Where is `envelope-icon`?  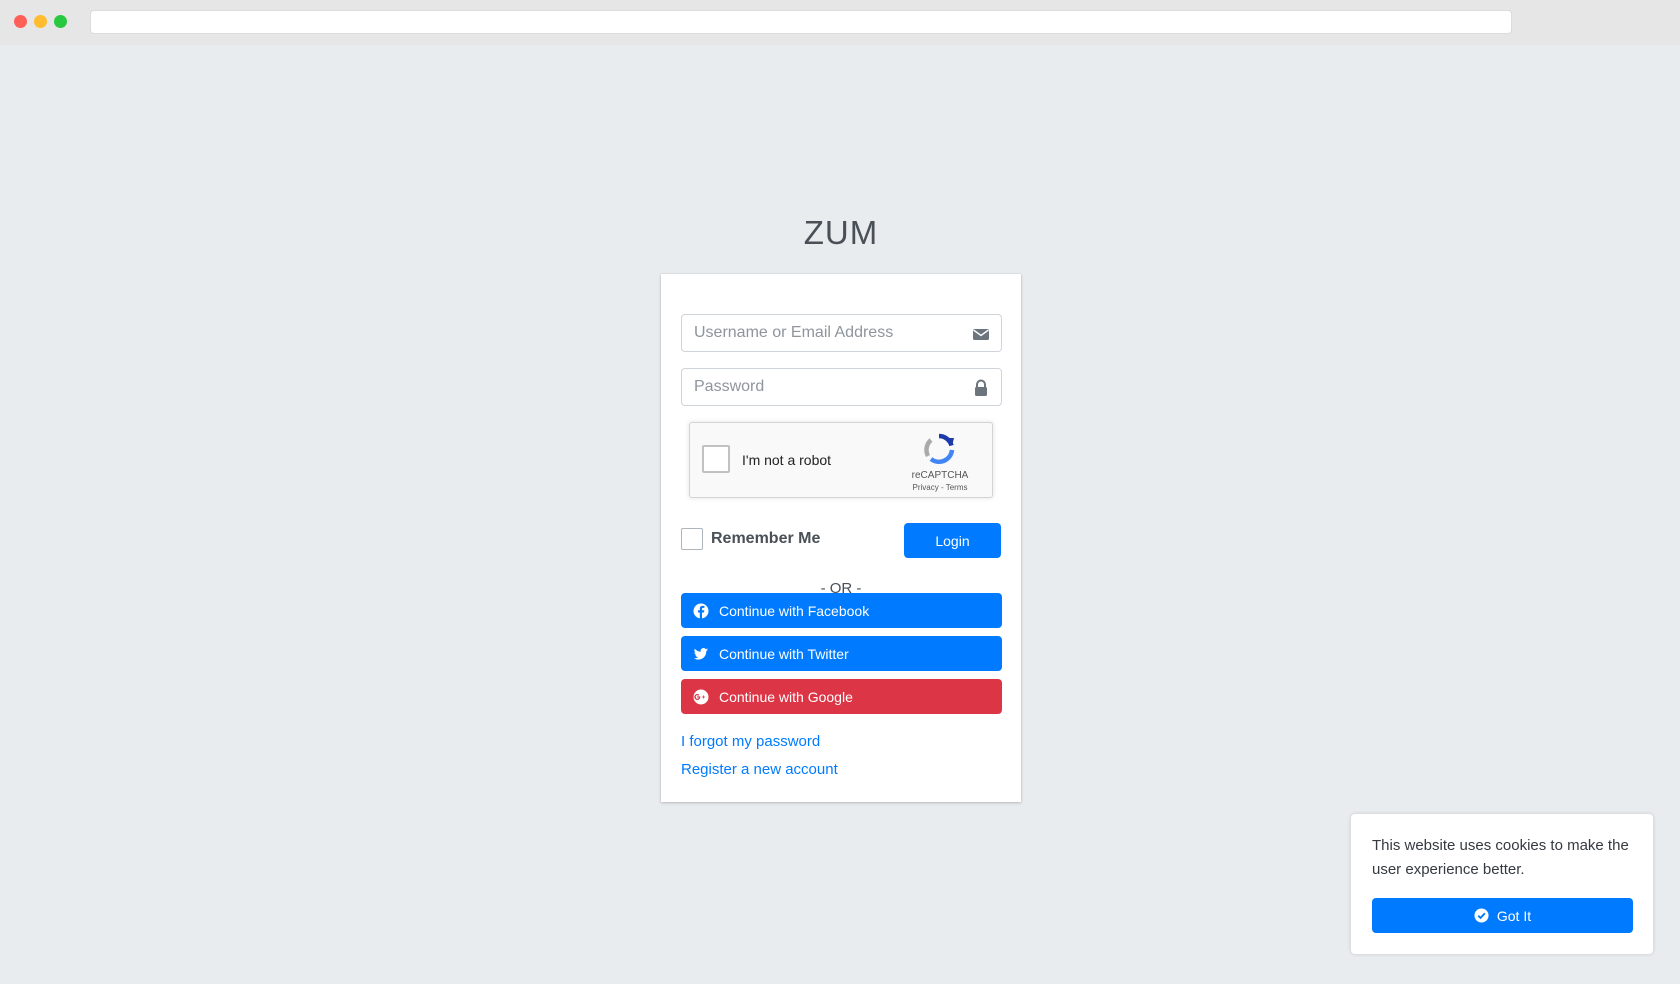
envelope-icon is located at coordinates (981, 334).